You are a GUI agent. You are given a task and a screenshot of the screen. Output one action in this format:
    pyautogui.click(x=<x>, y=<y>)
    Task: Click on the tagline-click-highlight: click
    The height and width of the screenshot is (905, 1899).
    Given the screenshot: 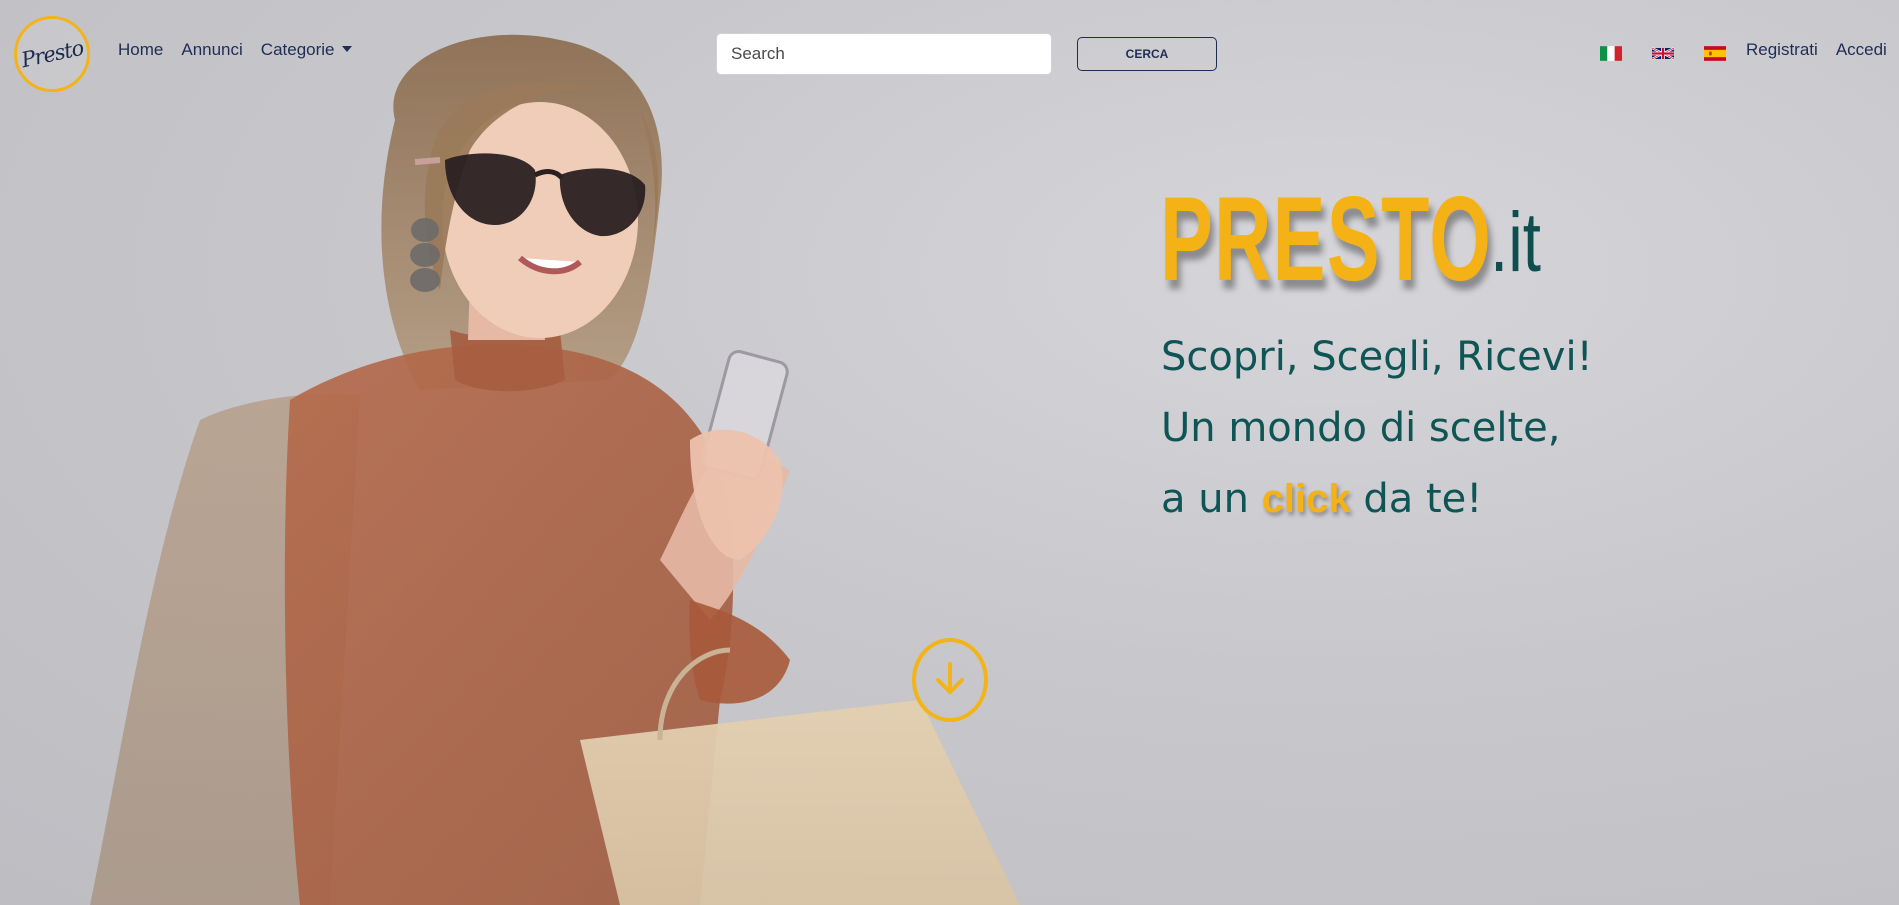 What is the action you would take?
    pyautogui.click(x=1306, y=499)
    